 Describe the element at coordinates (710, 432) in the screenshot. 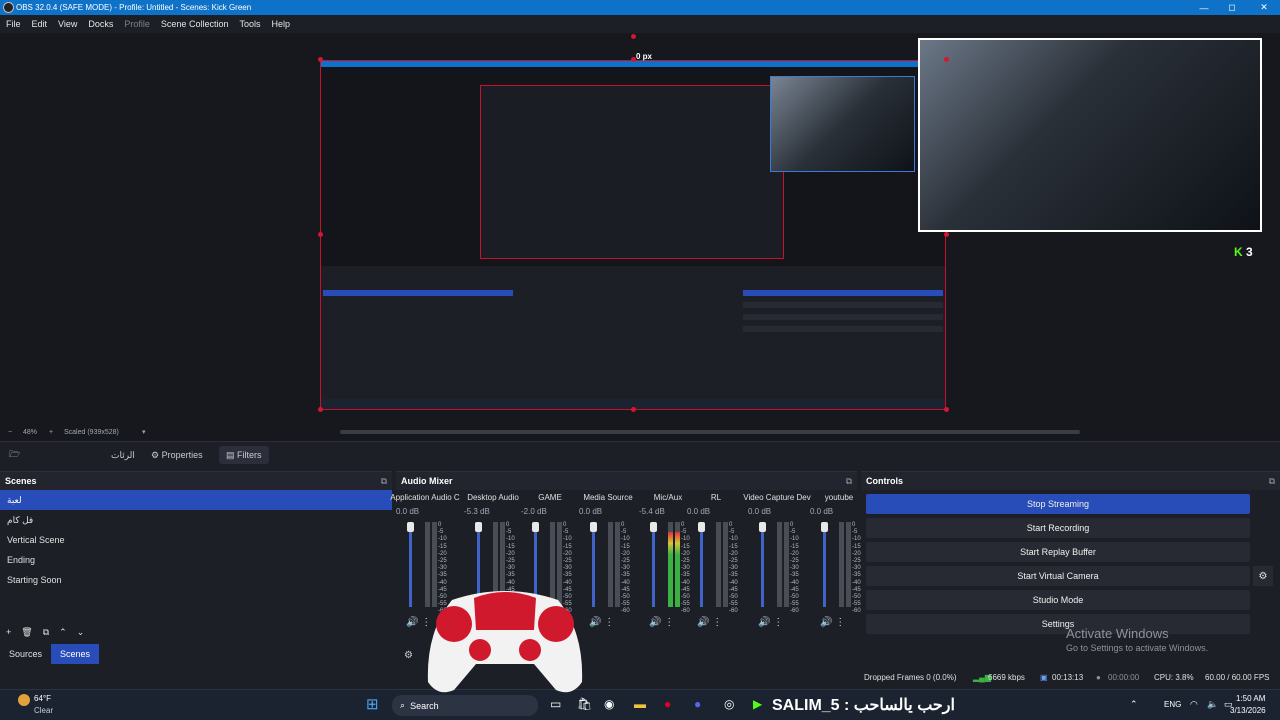

I see `preview-scrollbar` at that location.